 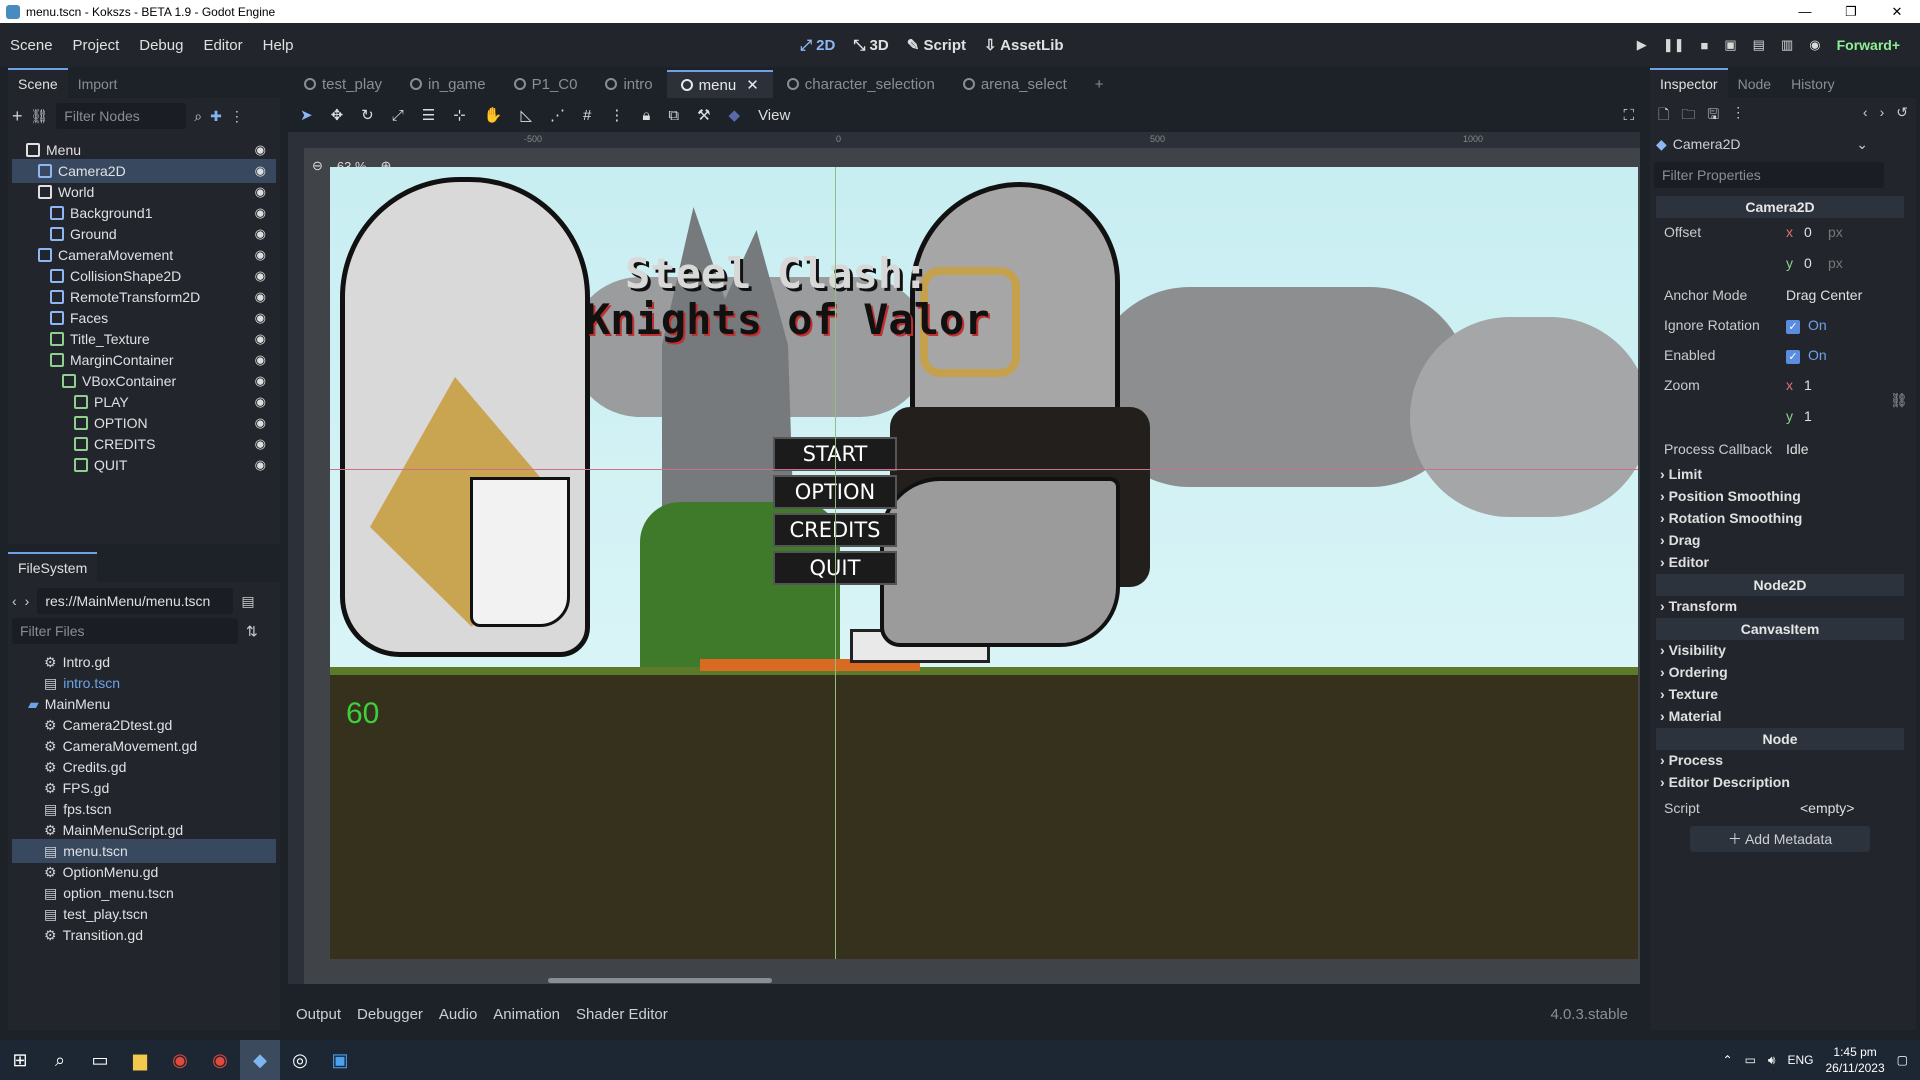 I want to click on grid-snap-icon: #, so click(x=587, y=115).